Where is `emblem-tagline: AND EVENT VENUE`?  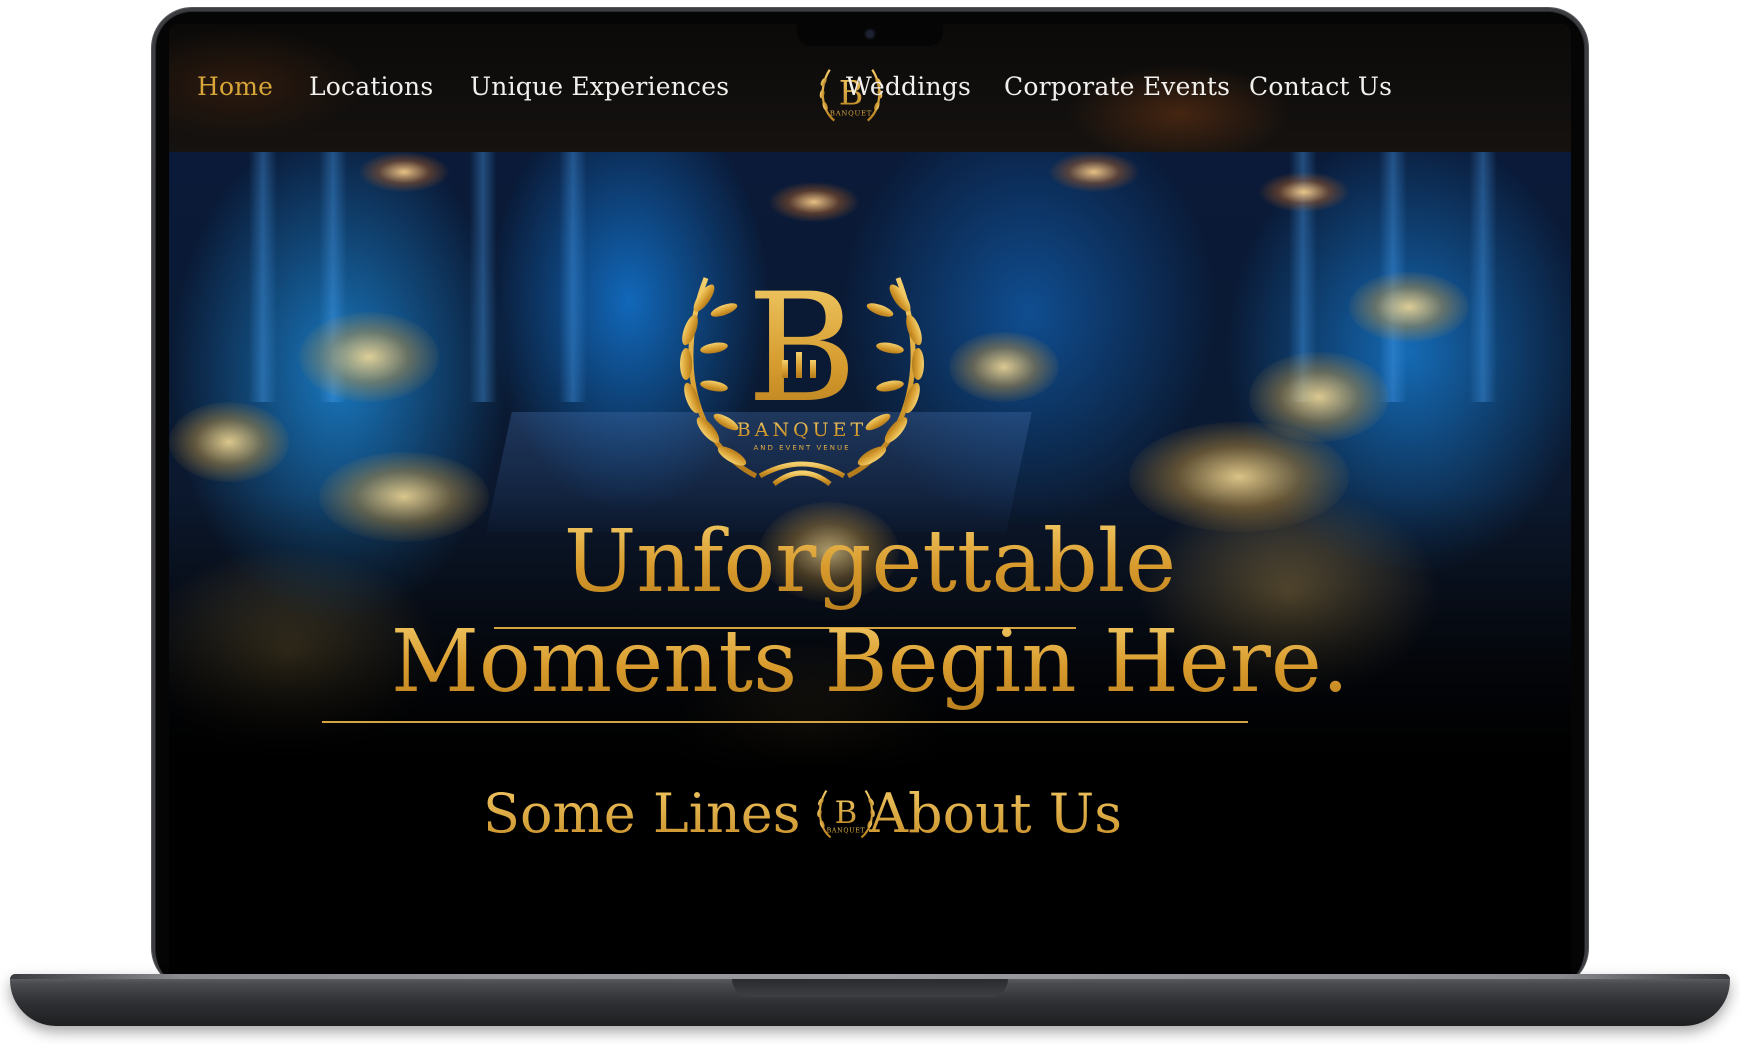 emblem-tagline: AND EVENT VENUE is located at coordinates (801, 448).